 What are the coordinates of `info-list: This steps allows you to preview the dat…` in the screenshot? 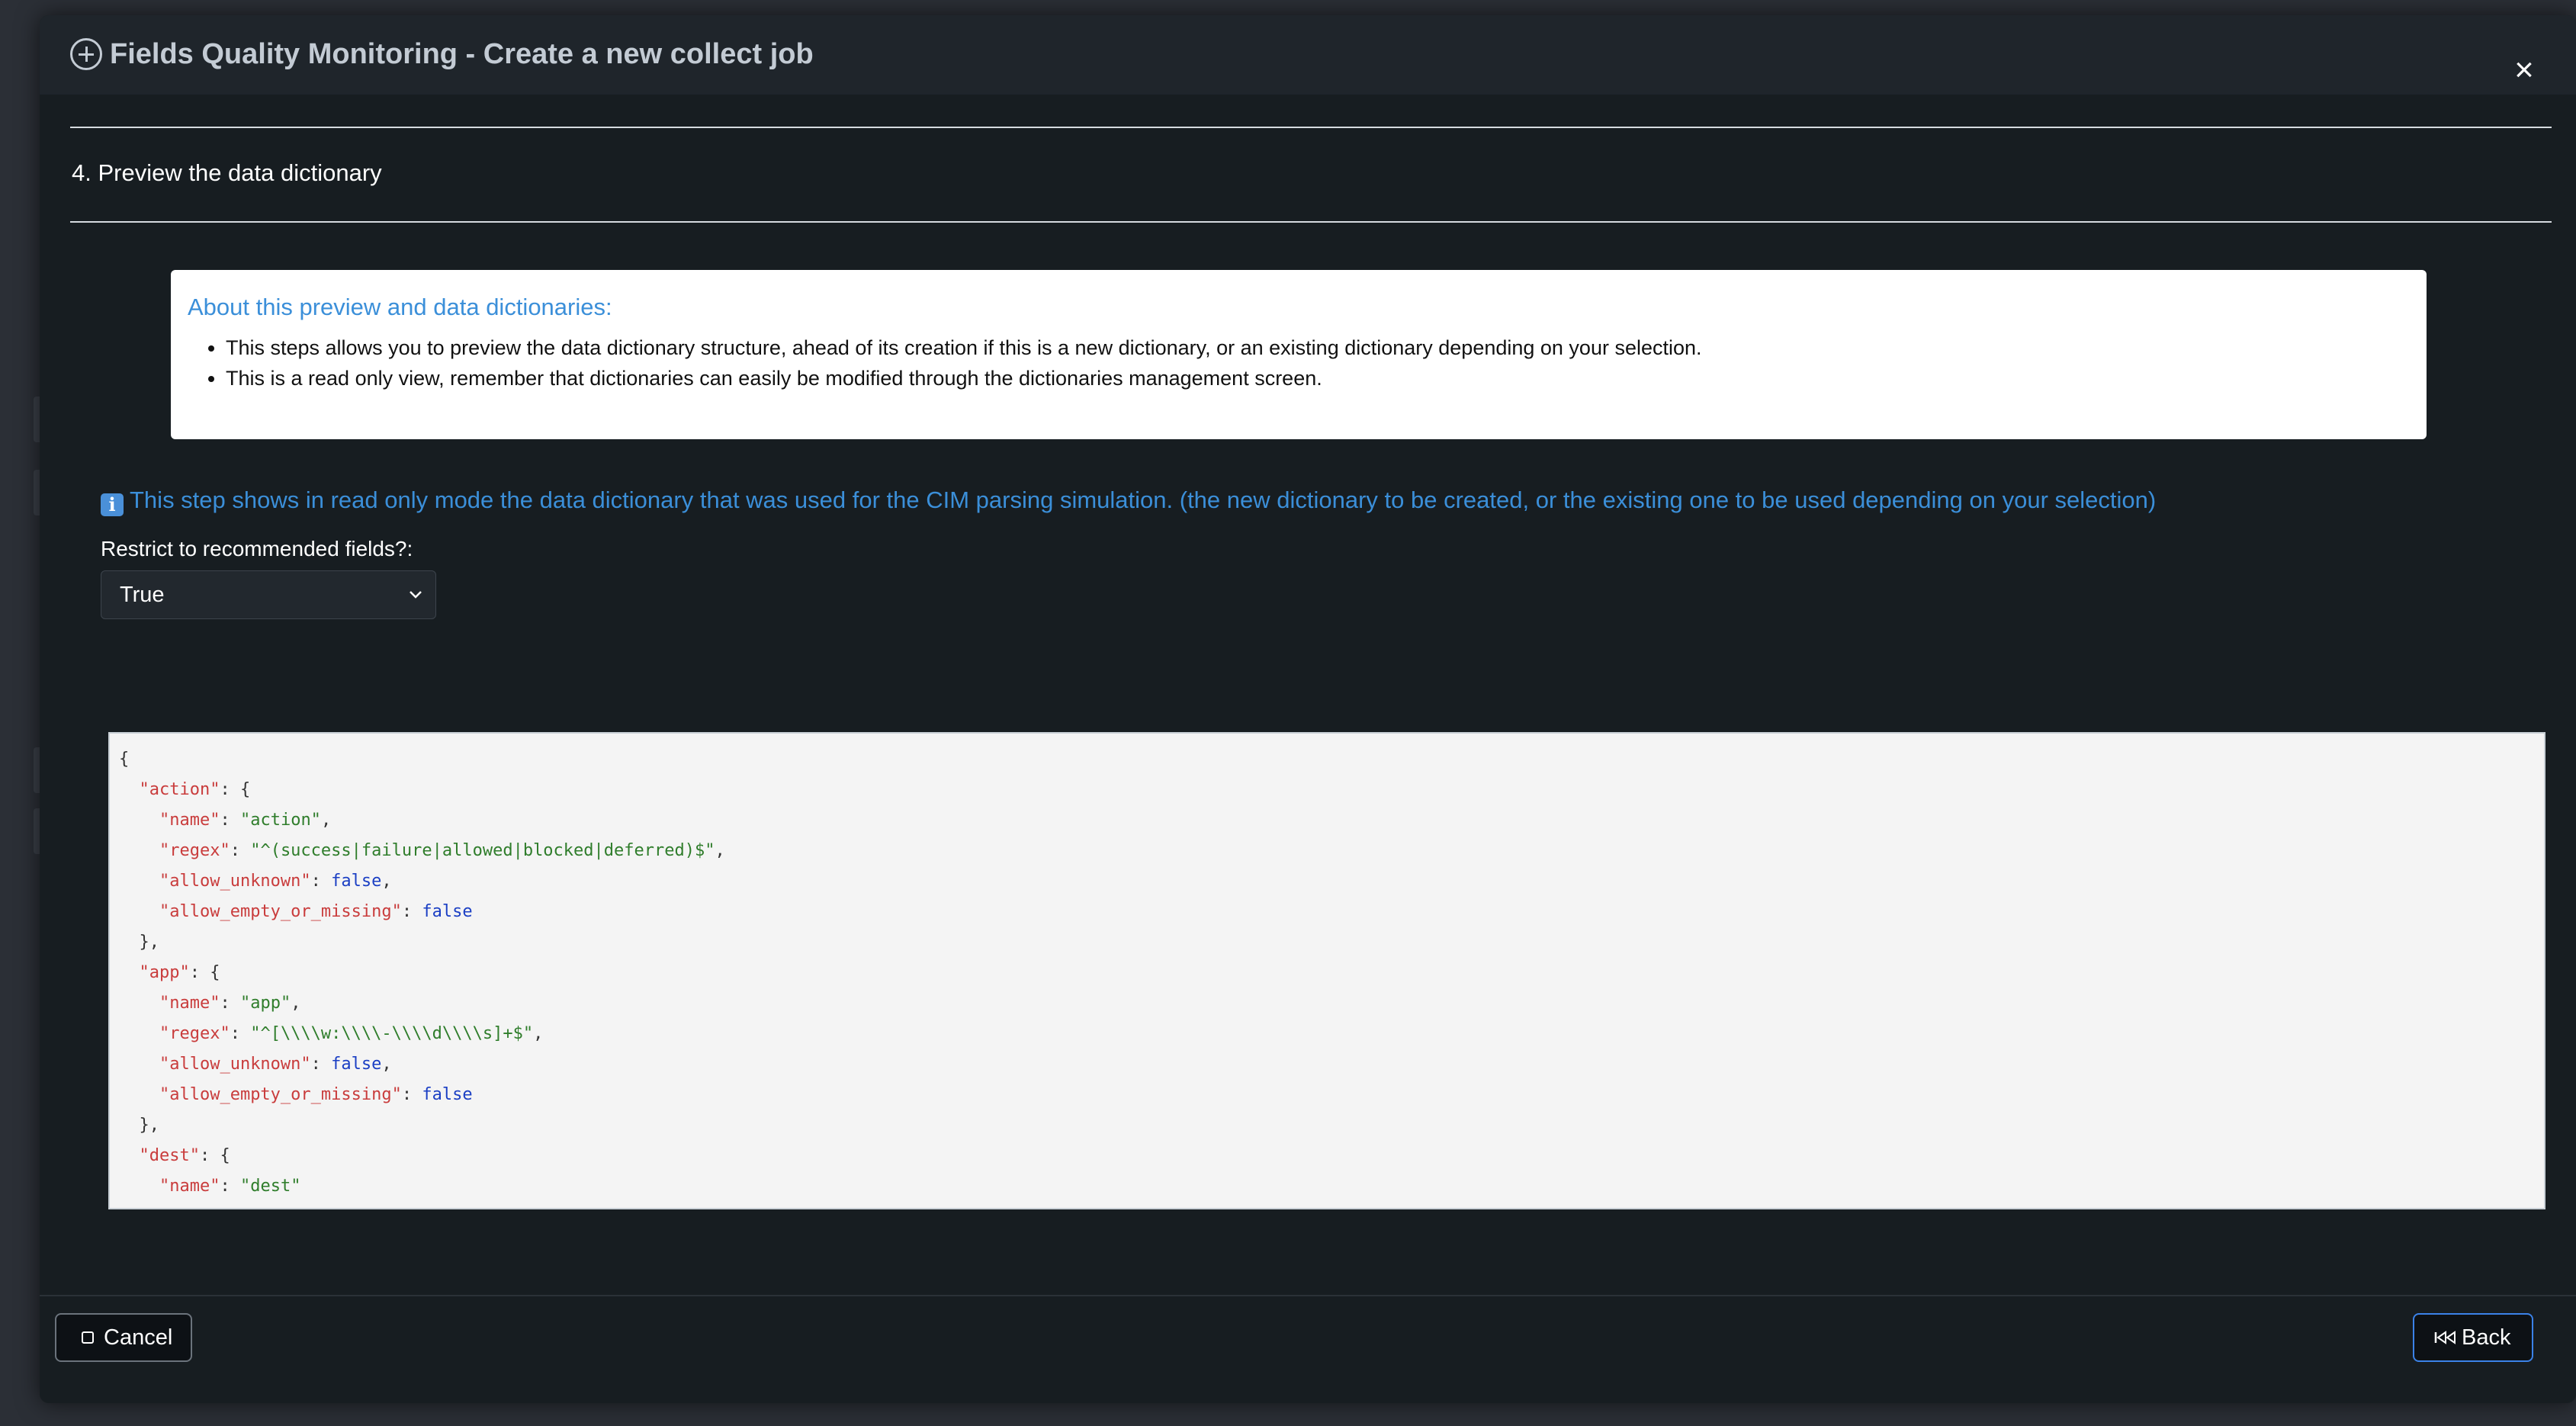 It's located at (945, 362).